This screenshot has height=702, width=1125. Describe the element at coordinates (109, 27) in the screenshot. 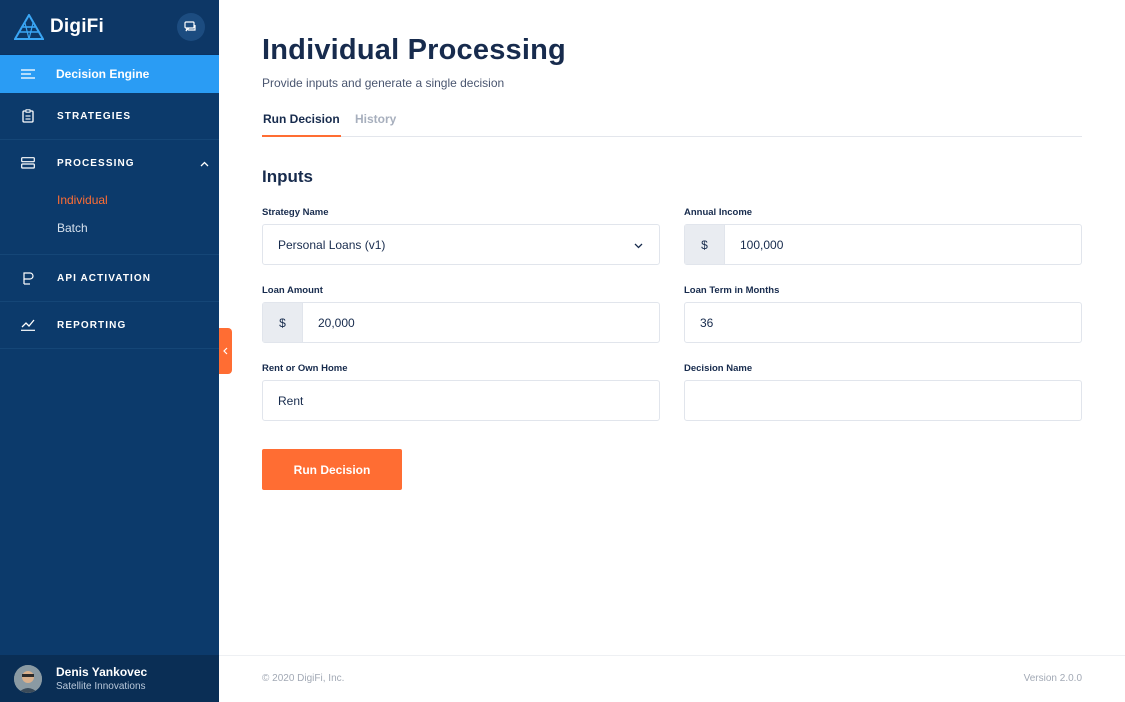

I see `brand-header: DigiFi` at that location.